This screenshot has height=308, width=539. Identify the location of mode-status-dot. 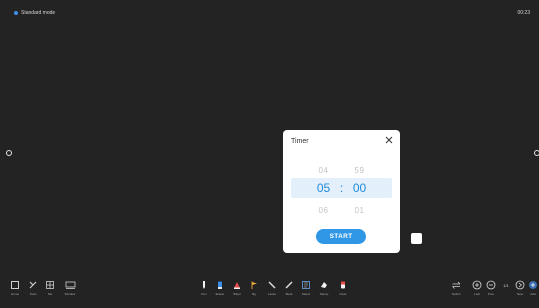
(16, 13).